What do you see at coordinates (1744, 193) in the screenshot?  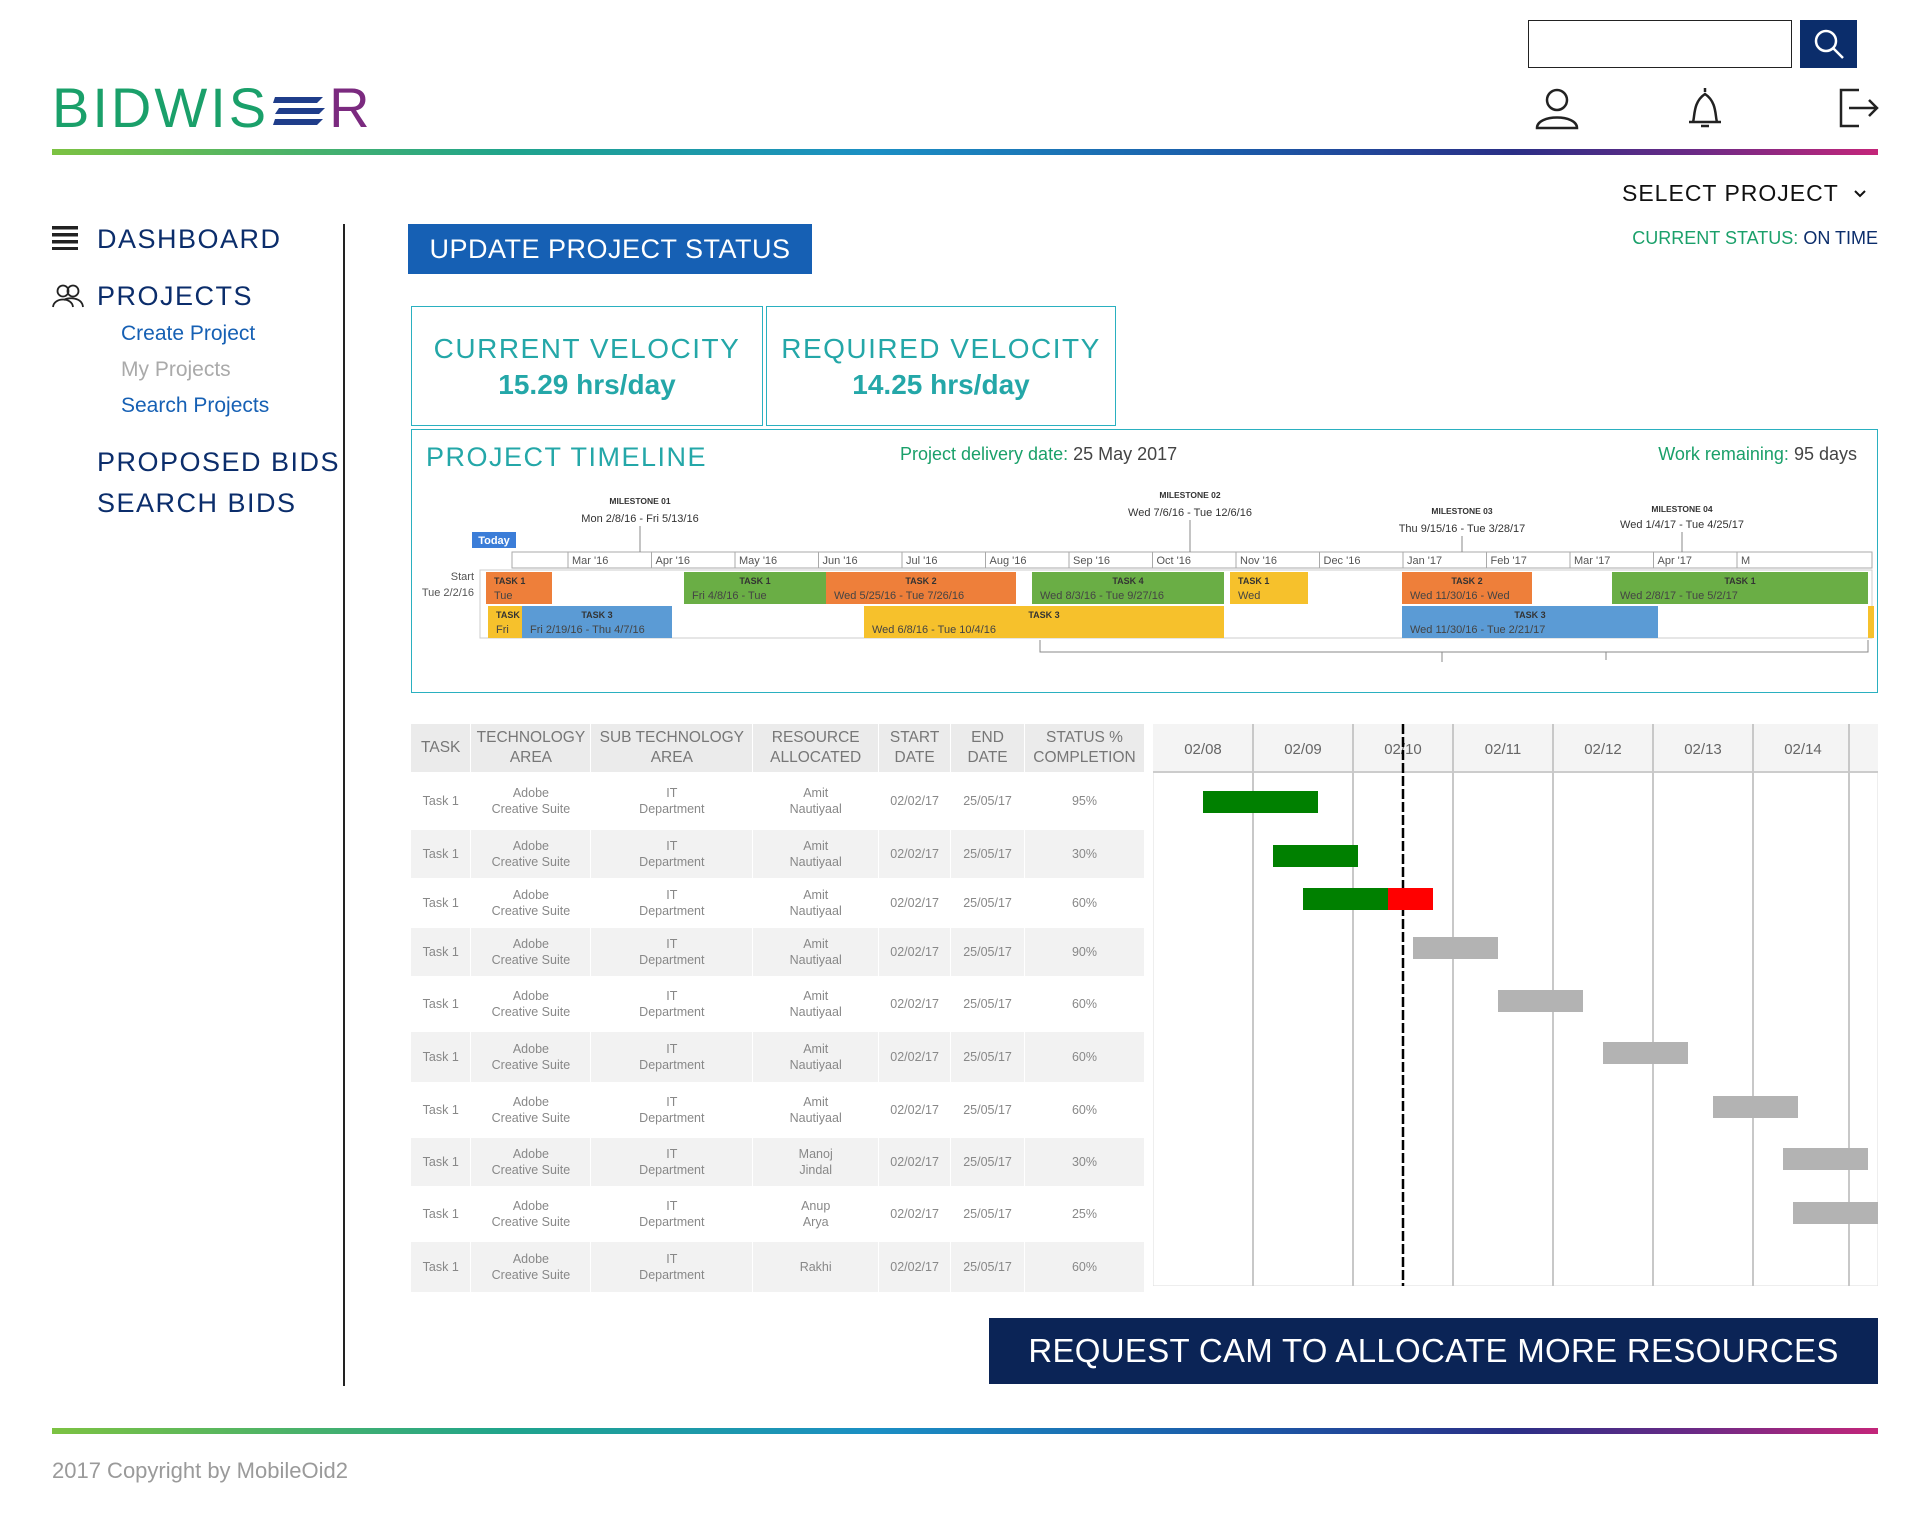 I see `select-project-dropdown: SELECT PROJECT` at bounding box center [1744, 193].